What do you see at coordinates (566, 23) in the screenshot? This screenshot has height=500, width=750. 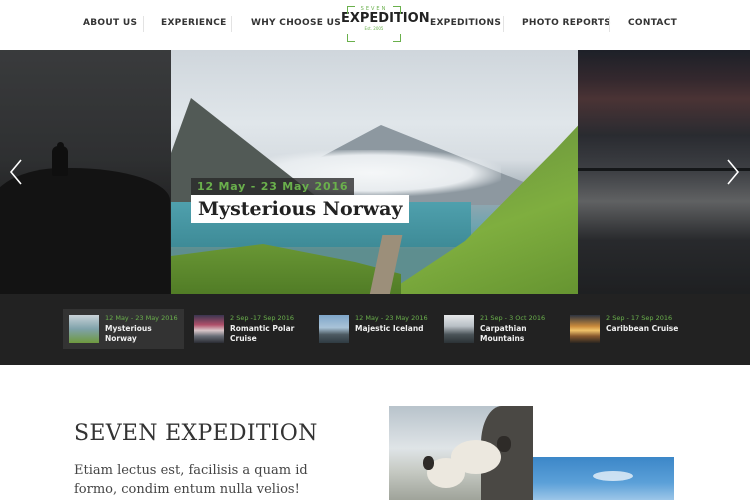 I see `nav-photo-reports: PHOTO REPORTS` at bounding box center [566, 23].